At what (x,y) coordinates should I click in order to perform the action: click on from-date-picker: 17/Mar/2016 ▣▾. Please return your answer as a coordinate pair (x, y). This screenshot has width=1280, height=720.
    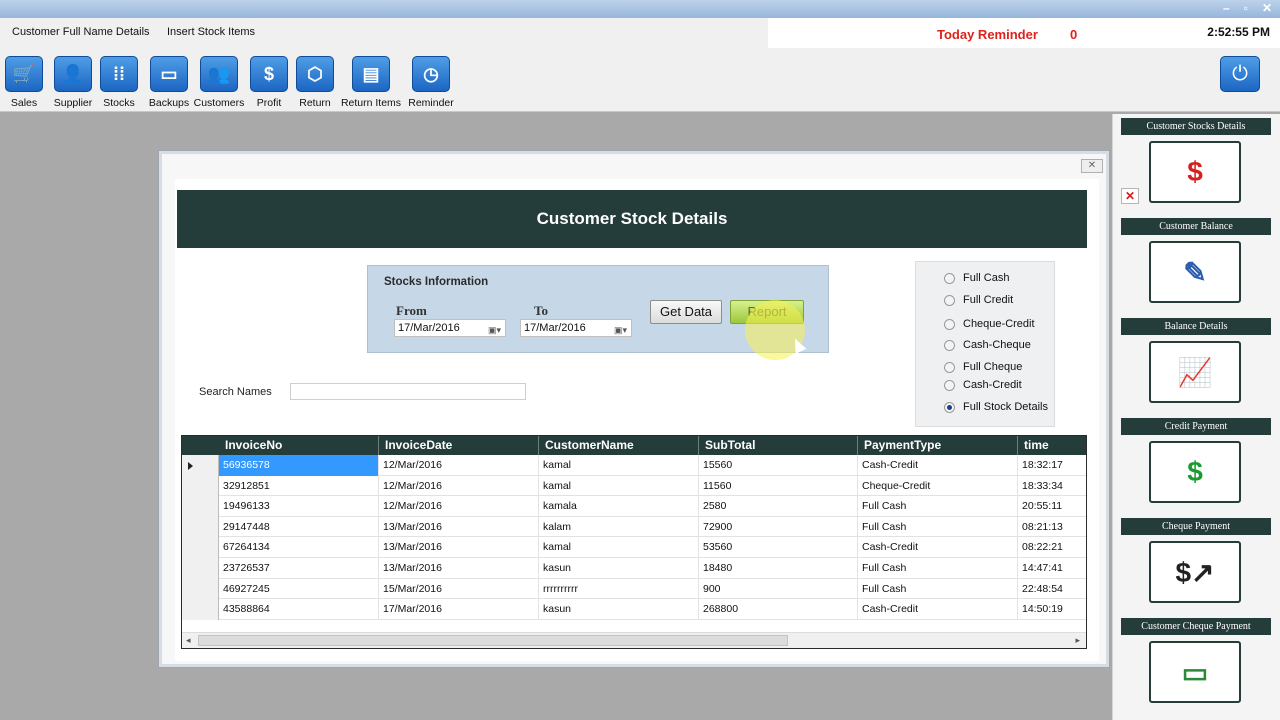
    Looking at the image, I should click on (450, 328).